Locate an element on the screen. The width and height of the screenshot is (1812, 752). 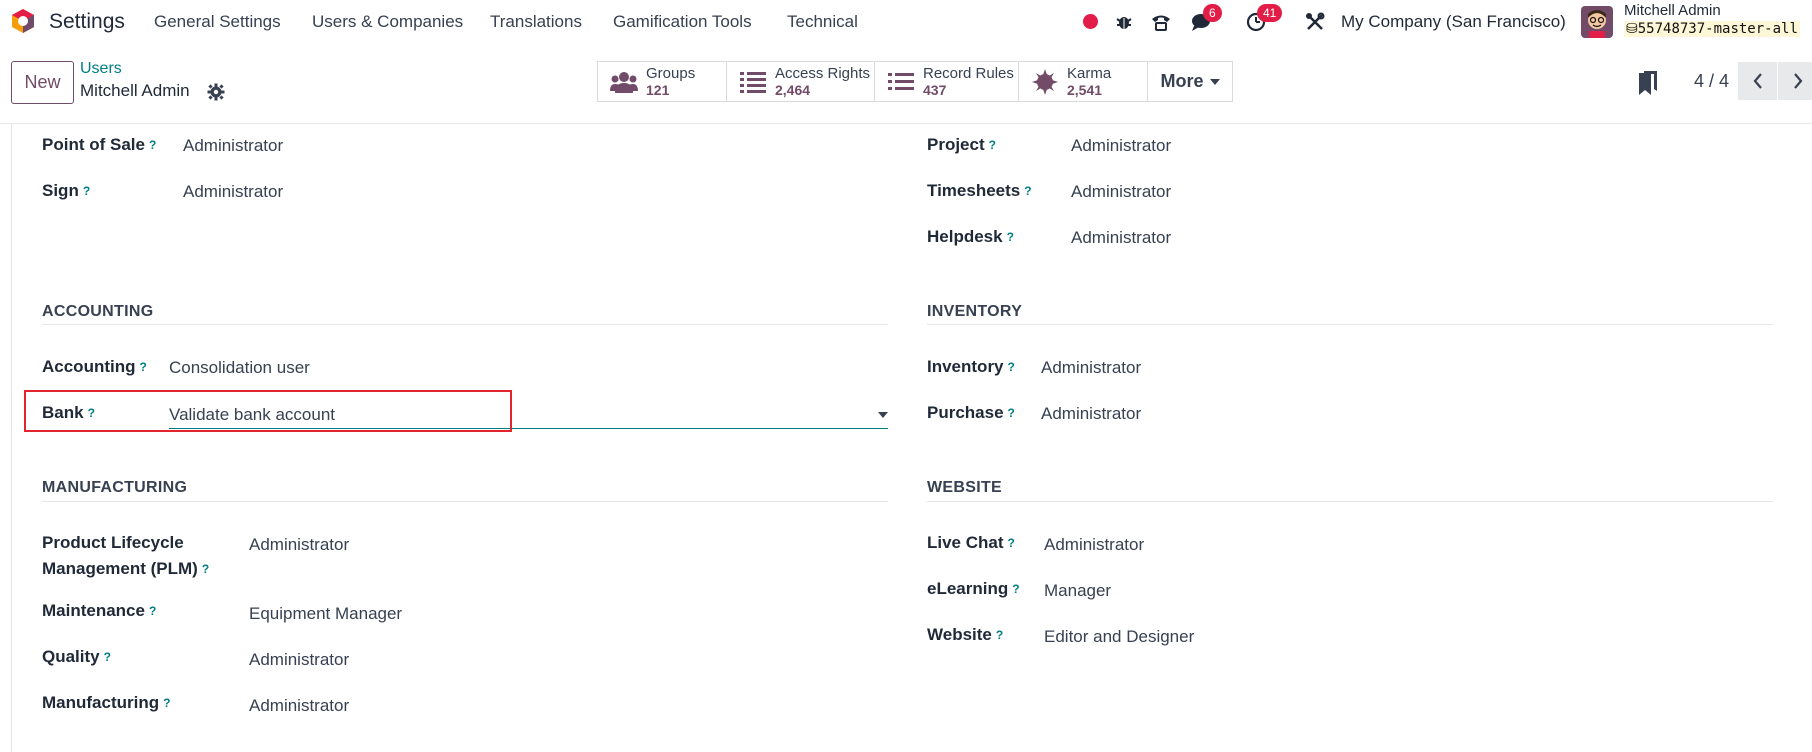
groups-stat-button: Groups 121 is located at coordinates (662, 81).